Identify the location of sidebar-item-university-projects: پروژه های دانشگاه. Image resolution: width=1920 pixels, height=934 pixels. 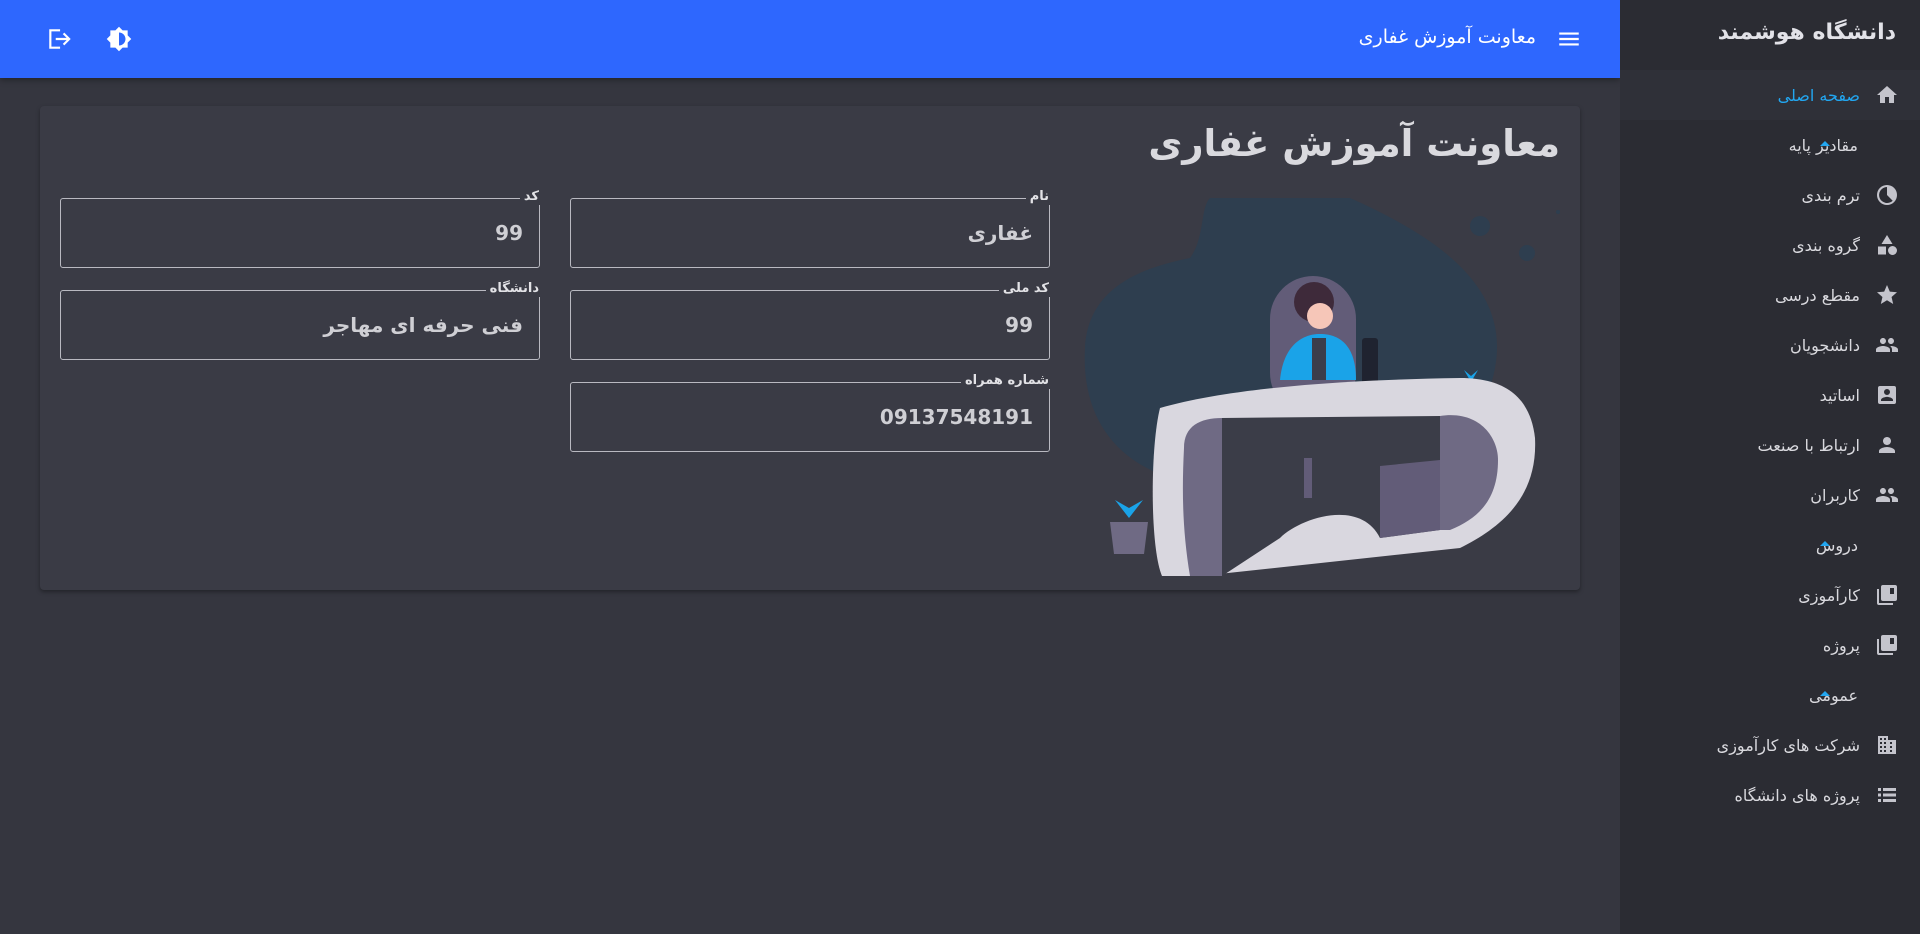
(1770, 795).